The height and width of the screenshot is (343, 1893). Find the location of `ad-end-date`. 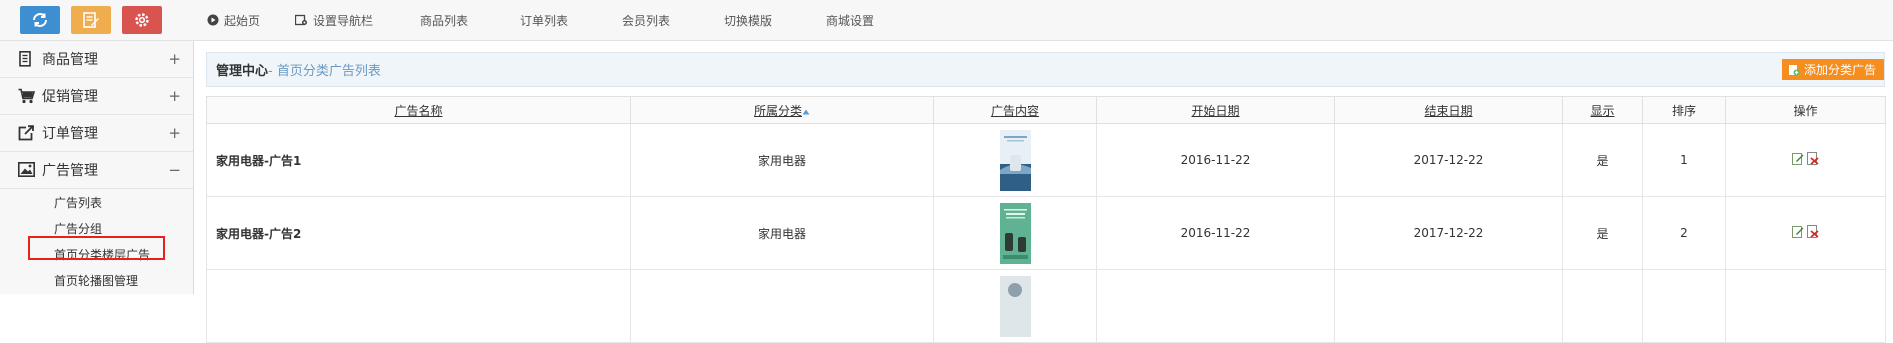

ad-end-date is located at coordinates (1448, 306).